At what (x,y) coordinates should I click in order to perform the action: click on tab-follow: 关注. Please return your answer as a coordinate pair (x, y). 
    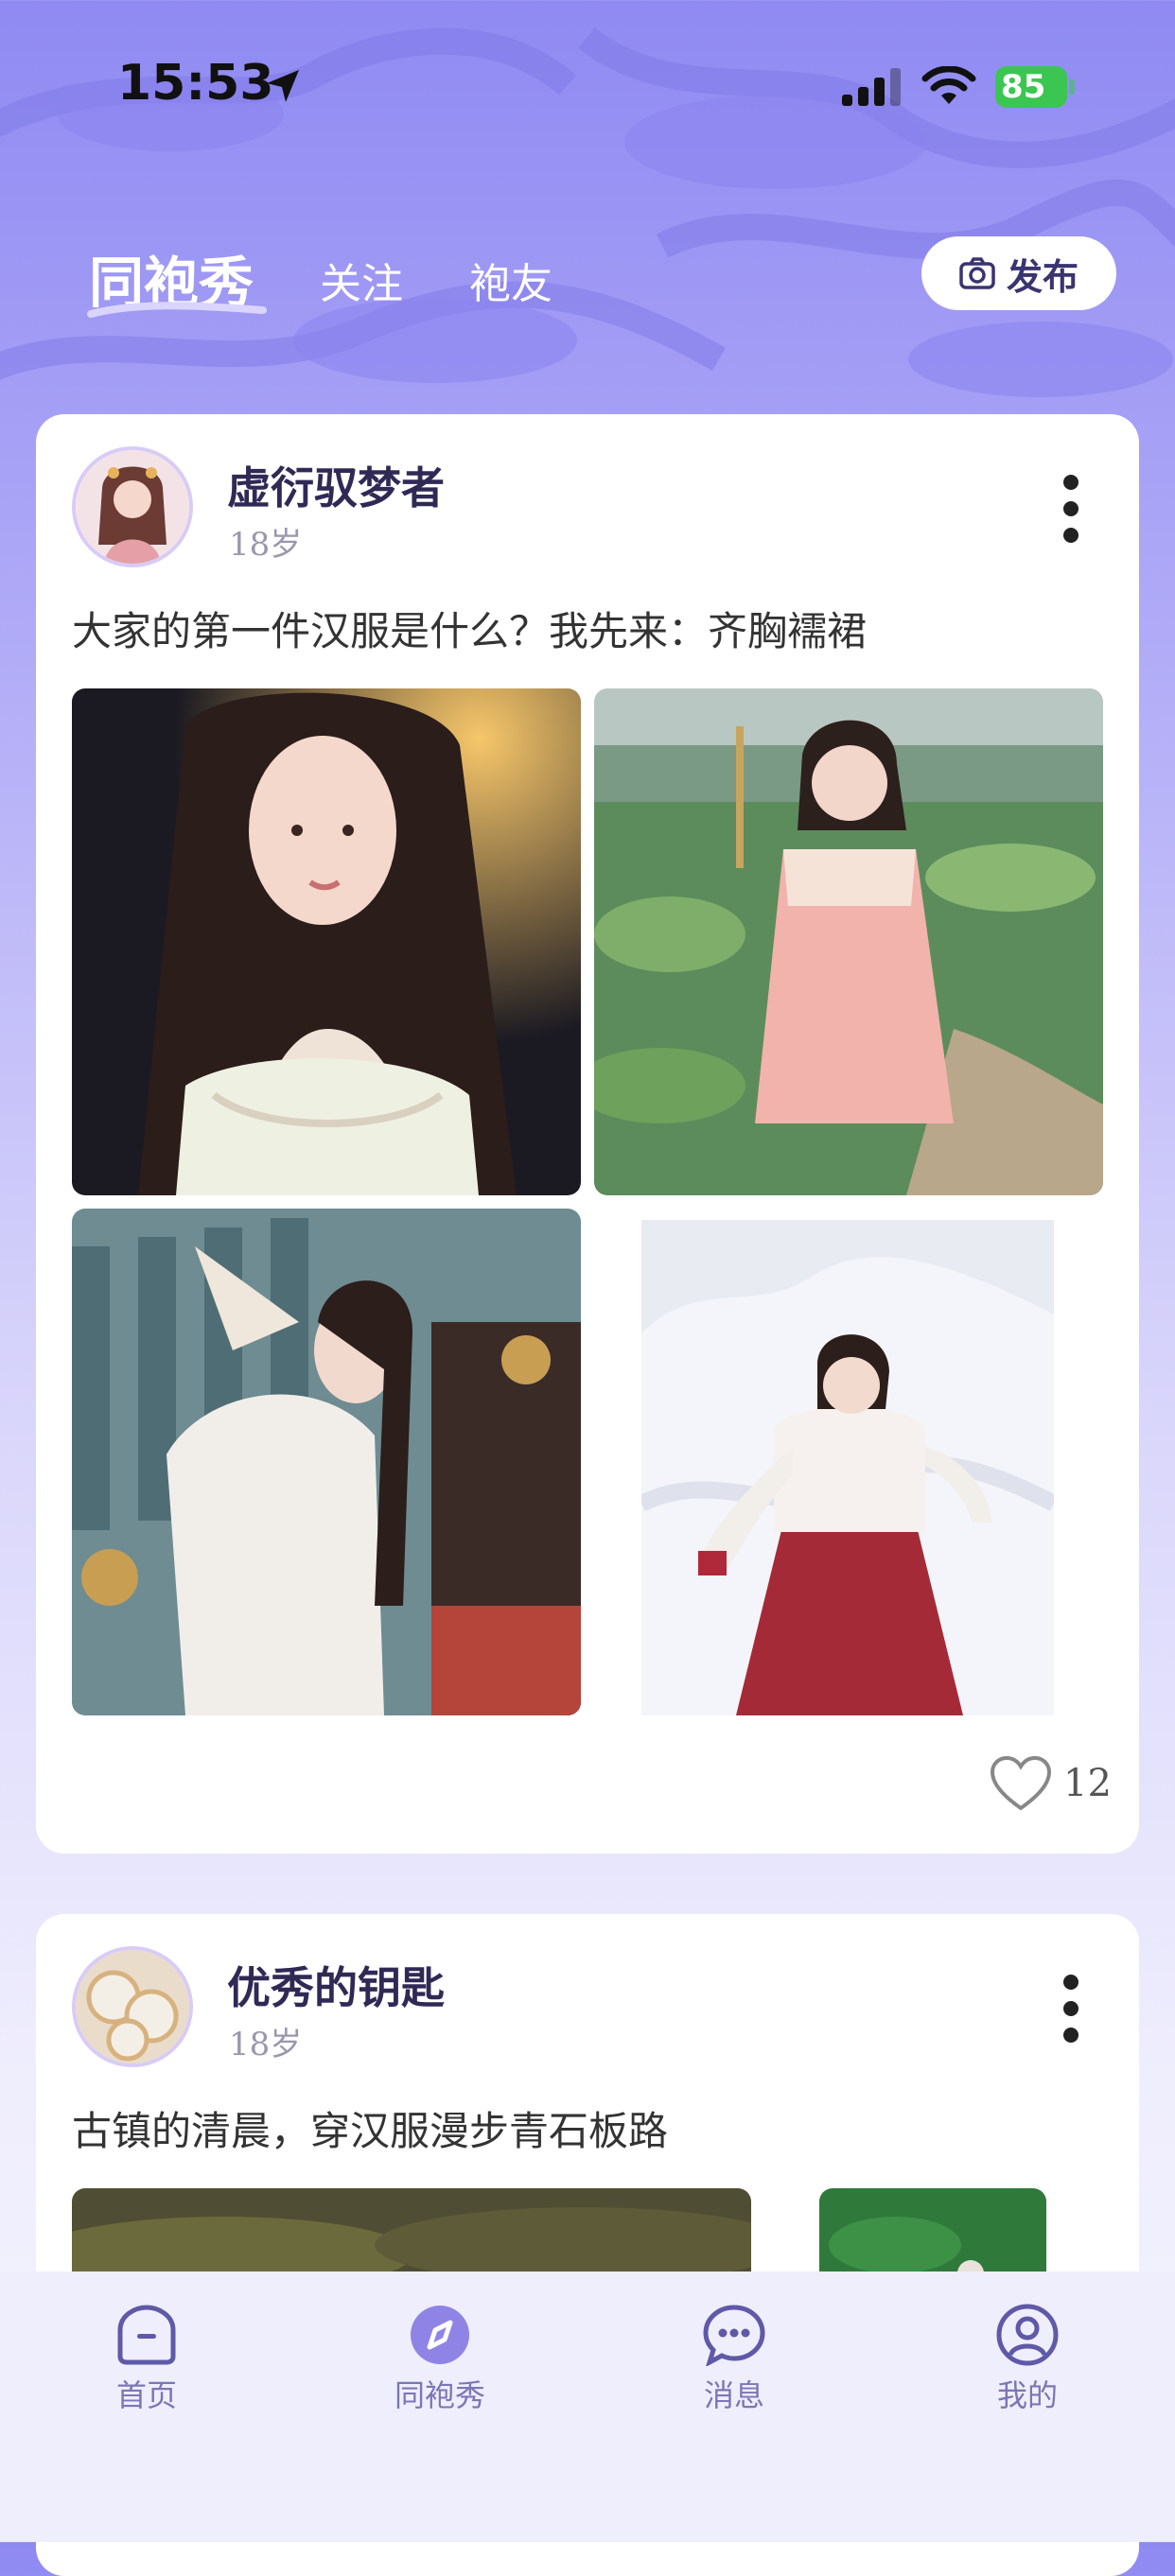
    Looking at the image, I should click on (361, 280).